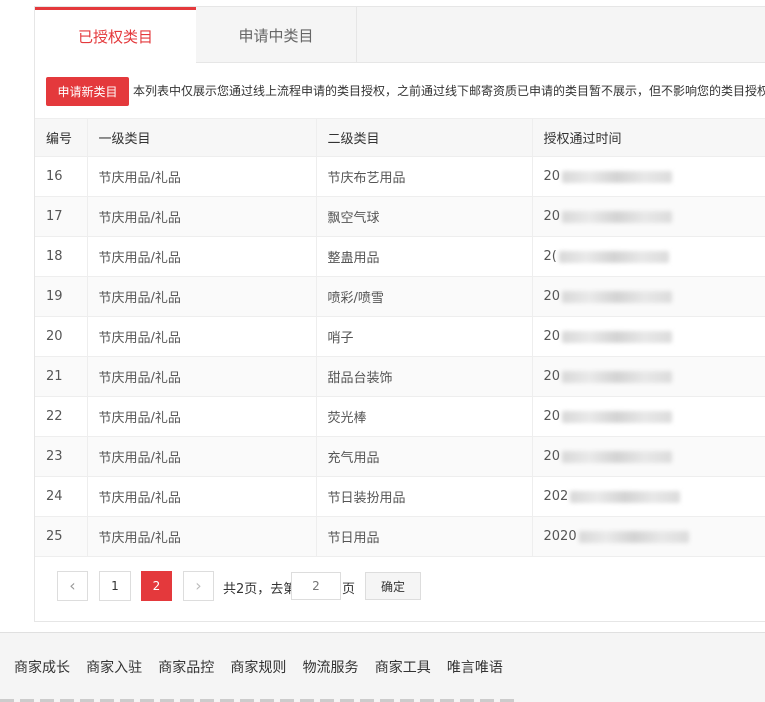  I want to click on chevron-right-icon: ›, so click(198, 585).